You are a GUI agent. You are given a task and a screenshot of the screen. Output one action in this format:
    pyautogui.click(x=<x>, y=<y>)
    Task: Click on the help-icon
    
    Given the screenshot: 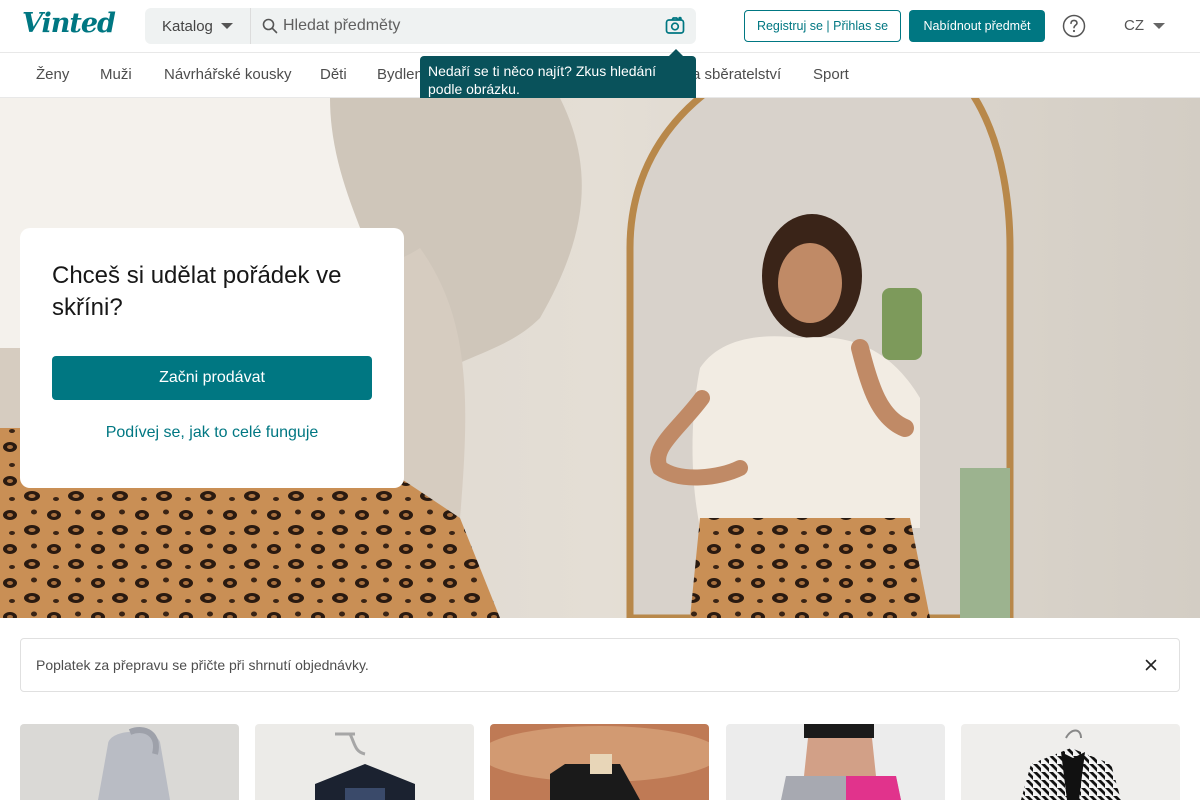 What is the action you would take?
    pyautogui.click(x=1074, y=28)
    